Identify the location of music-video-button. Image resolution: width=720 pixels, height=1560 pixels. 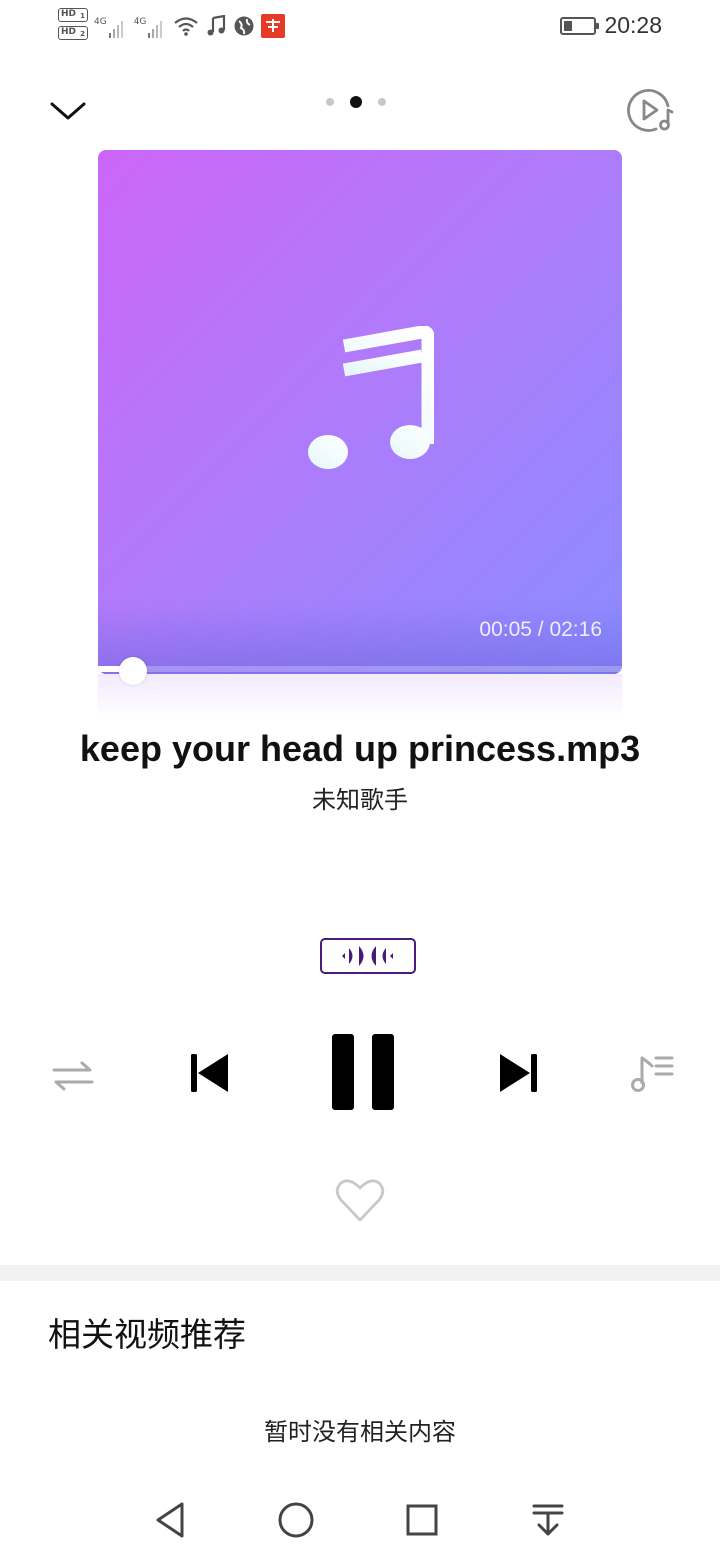
(650, 110).